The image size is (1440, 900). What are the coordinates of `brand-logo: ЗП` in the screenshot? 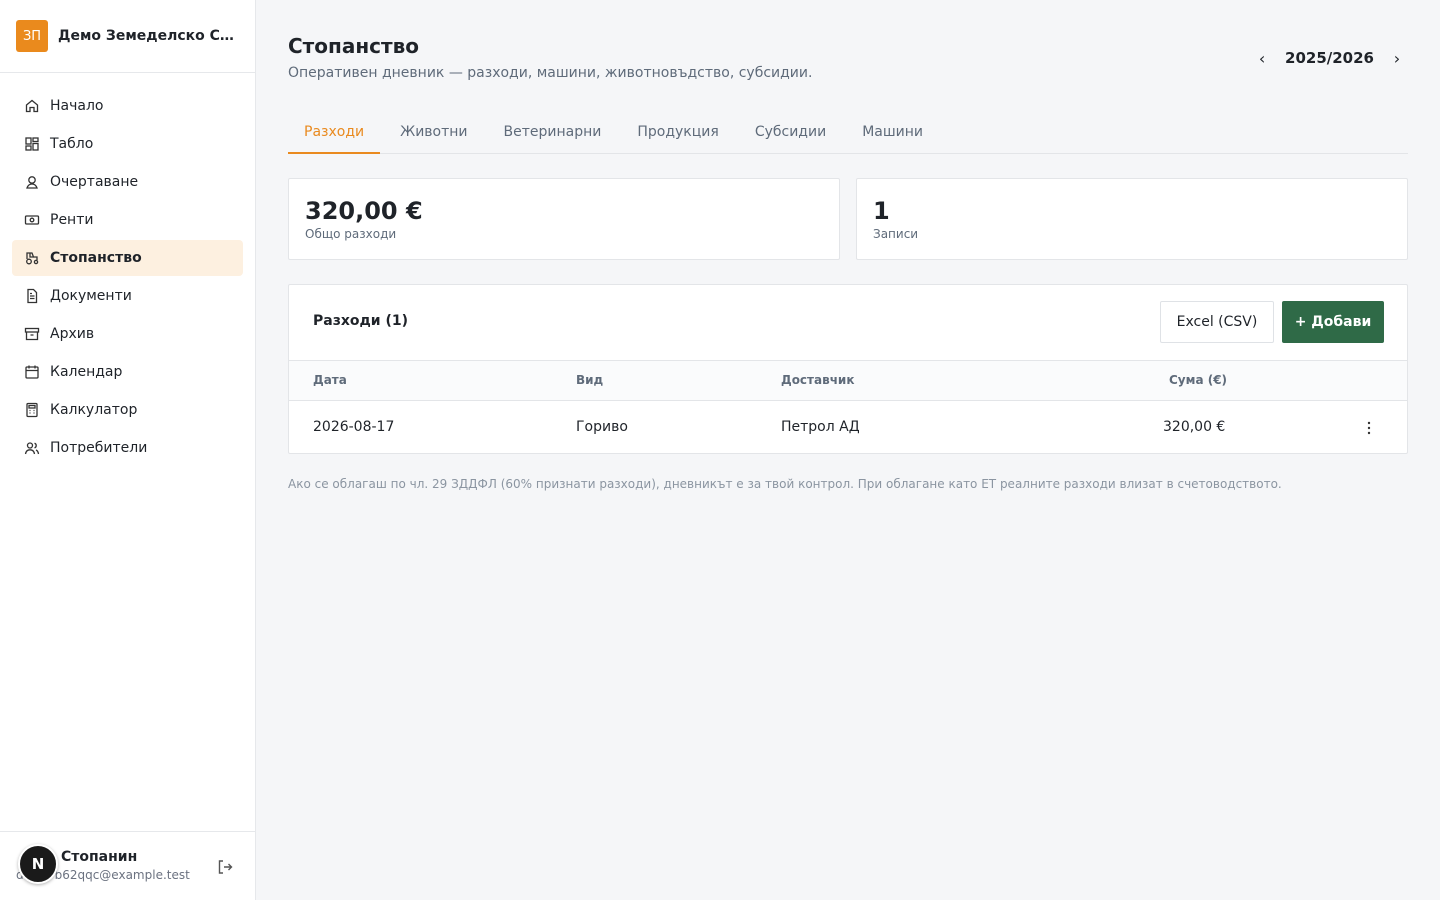 It's located at (32, 36).